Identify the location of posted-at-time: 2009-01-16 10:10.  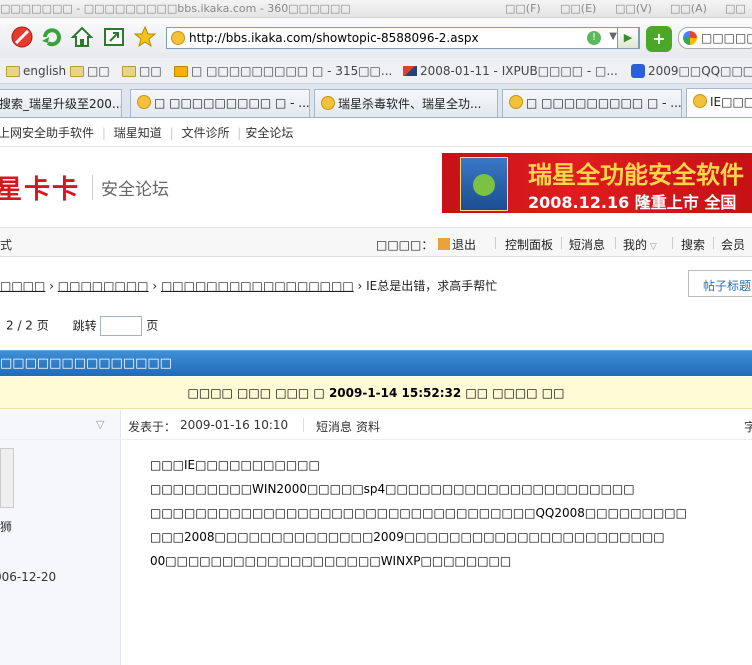
(234, 425).